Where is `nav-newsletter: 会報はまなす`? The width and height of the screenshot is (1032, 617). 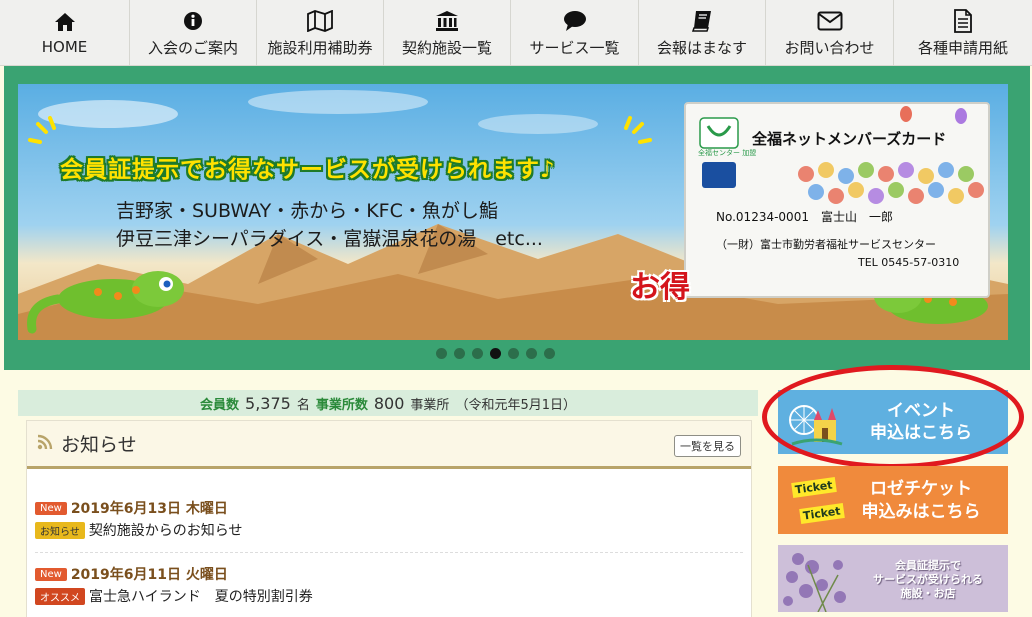
nav-newsletter: 会報はまなす is located at coordinates (702, 33).